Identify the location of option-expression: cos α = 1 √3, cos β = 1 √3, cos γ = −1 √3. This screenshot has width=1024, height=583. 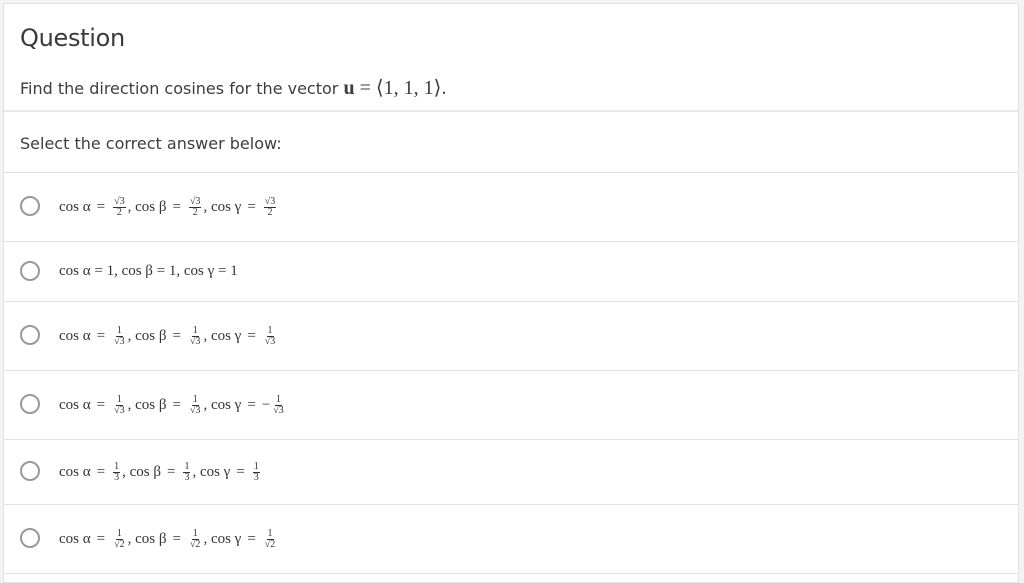
(173, 405).